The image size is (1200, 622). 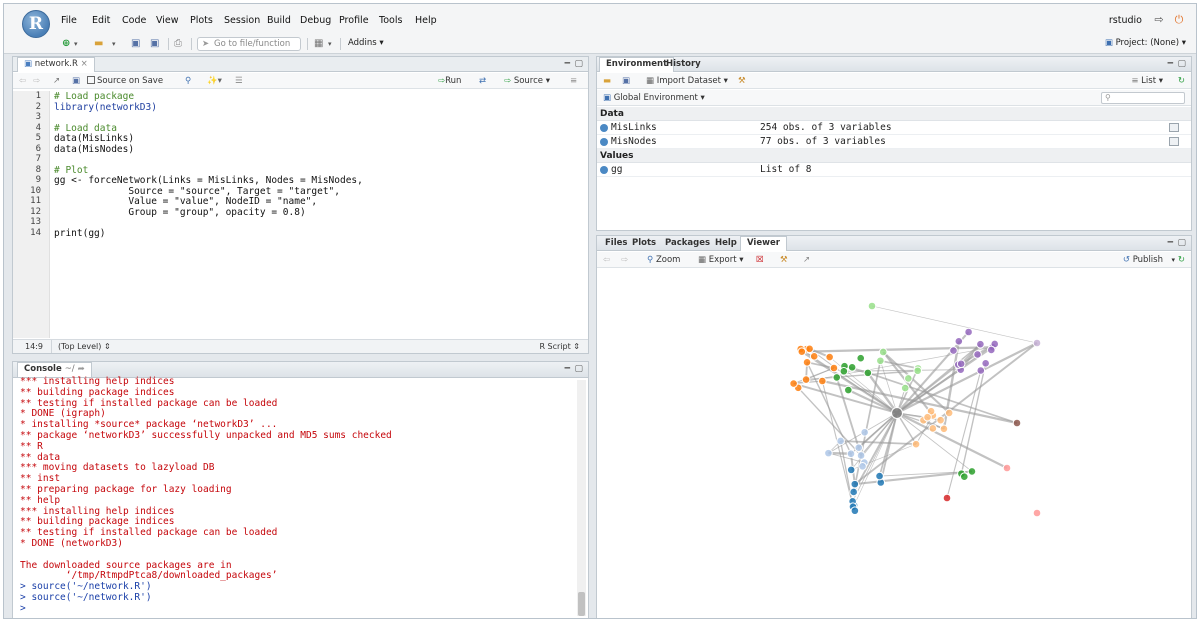 What do you see at coordinates (242, 22) in the screenshot?
I see `menu-session: Session` at bounding box center [242, 22].